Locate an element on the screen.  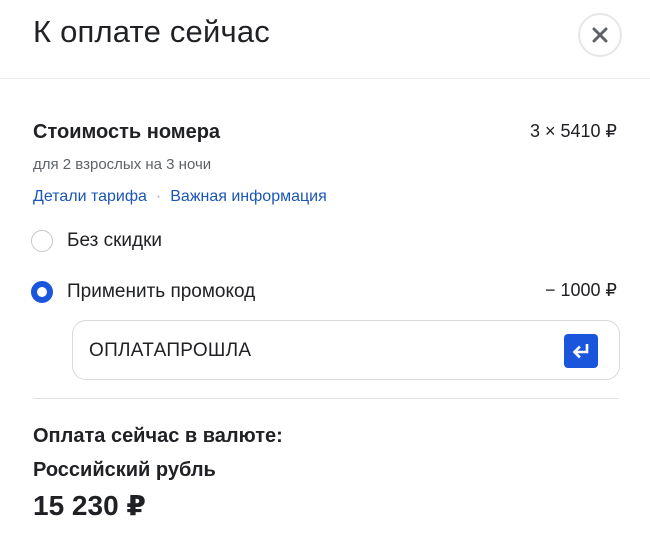
tariff-details-link: Детали тарифа is located at coordinates (90, 196).